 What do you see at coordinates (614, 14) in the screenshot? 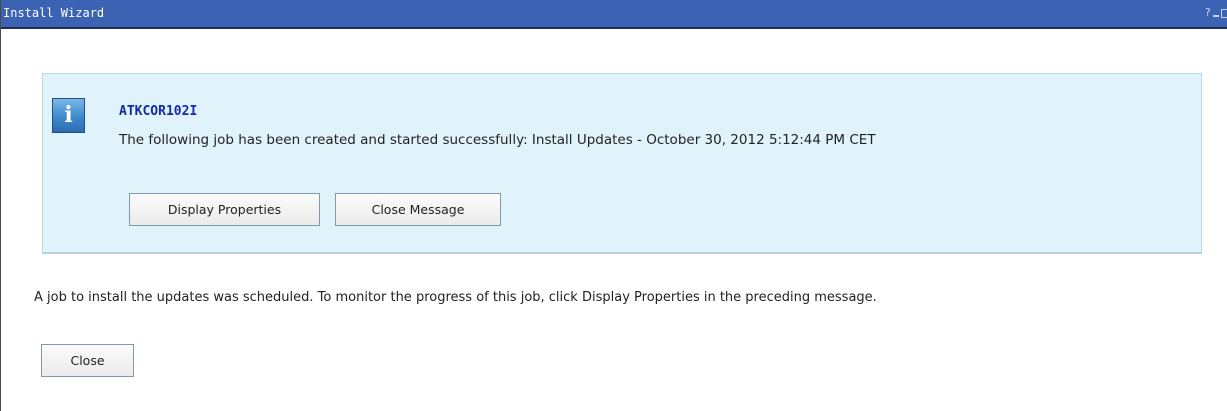
I see `title-bar: Install Wizard ?` at bounding box center [614, 14].